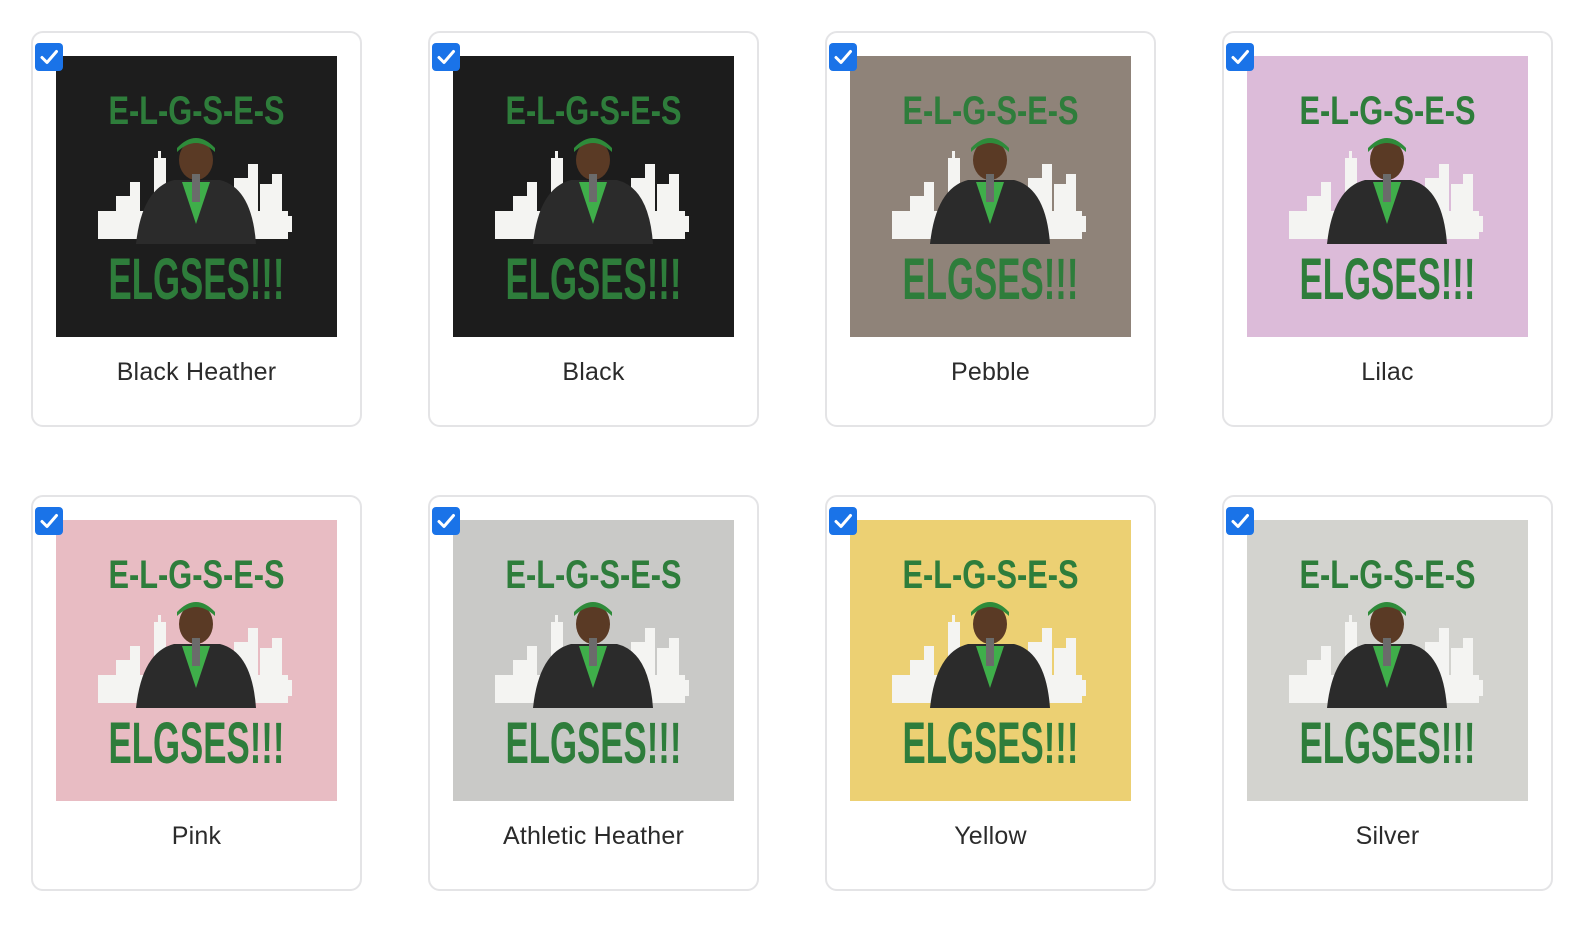 The width and height of the screenshot is (1588, 929). Describe the element at coordinates (593, 836) in the screenshot. I see `color-name-label: Athletic Heather` at that location.